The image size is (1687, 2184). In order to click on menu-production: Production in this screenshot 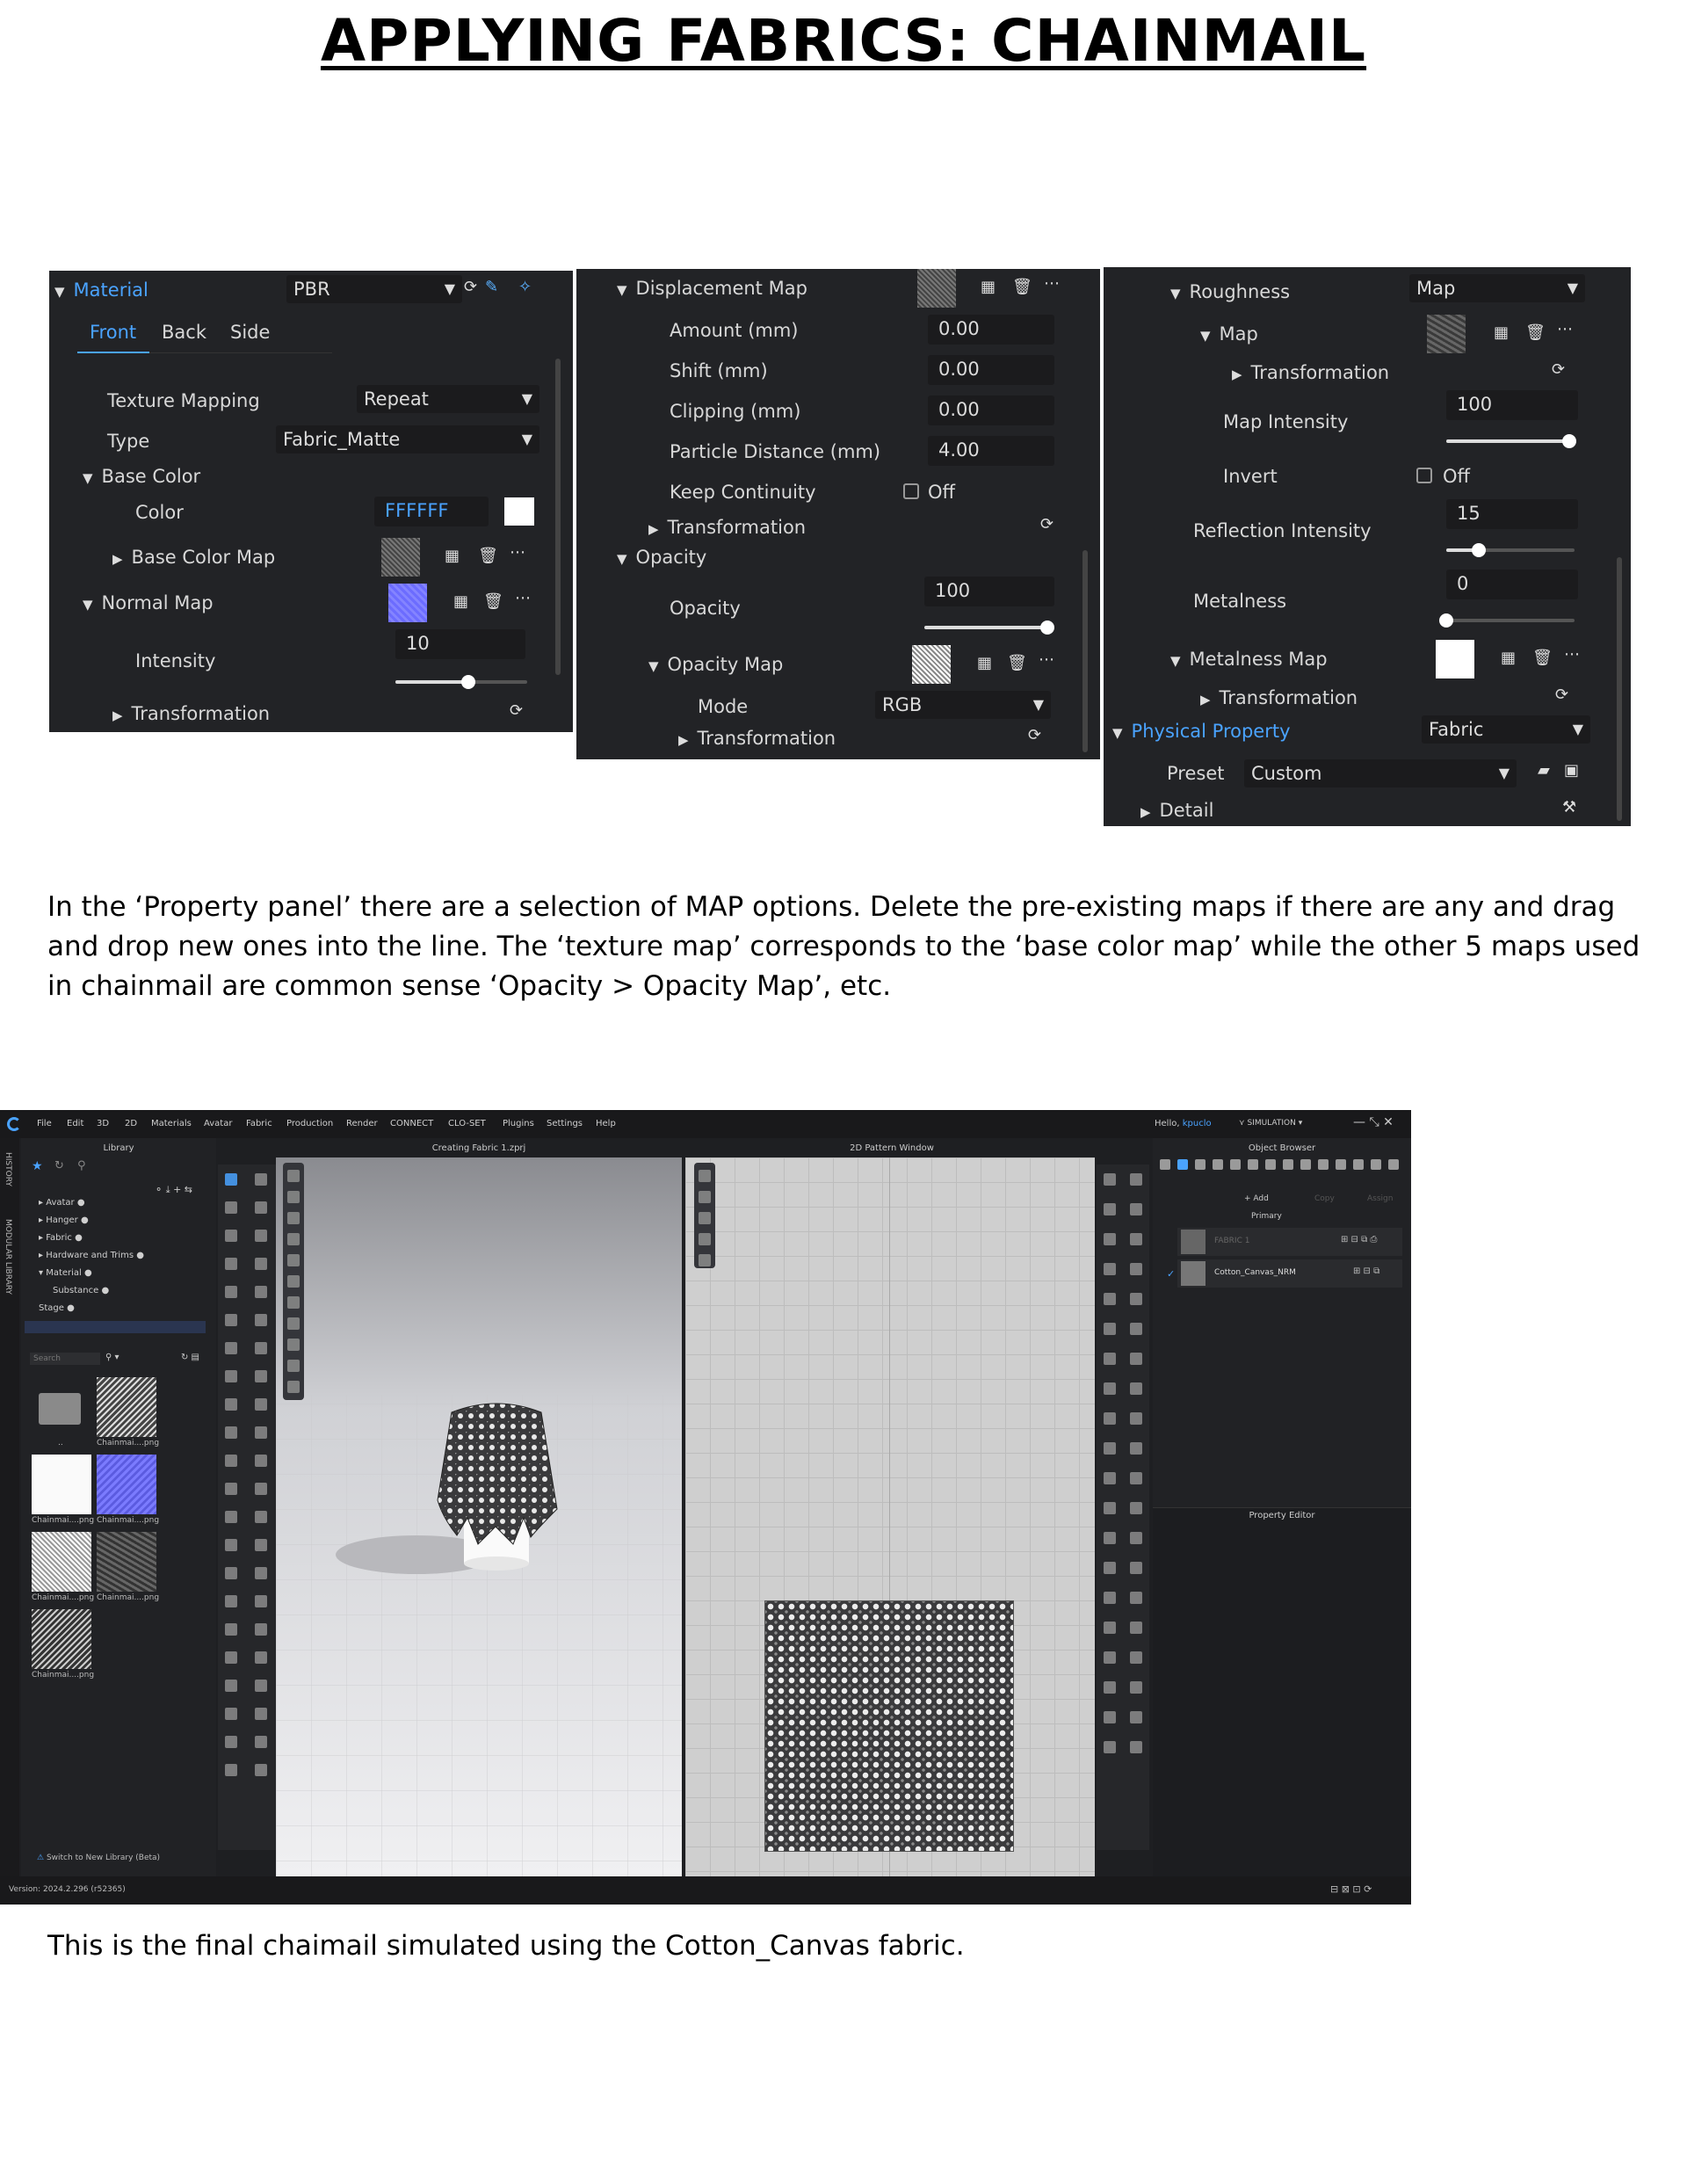, I will do `click(309, 1123)`.